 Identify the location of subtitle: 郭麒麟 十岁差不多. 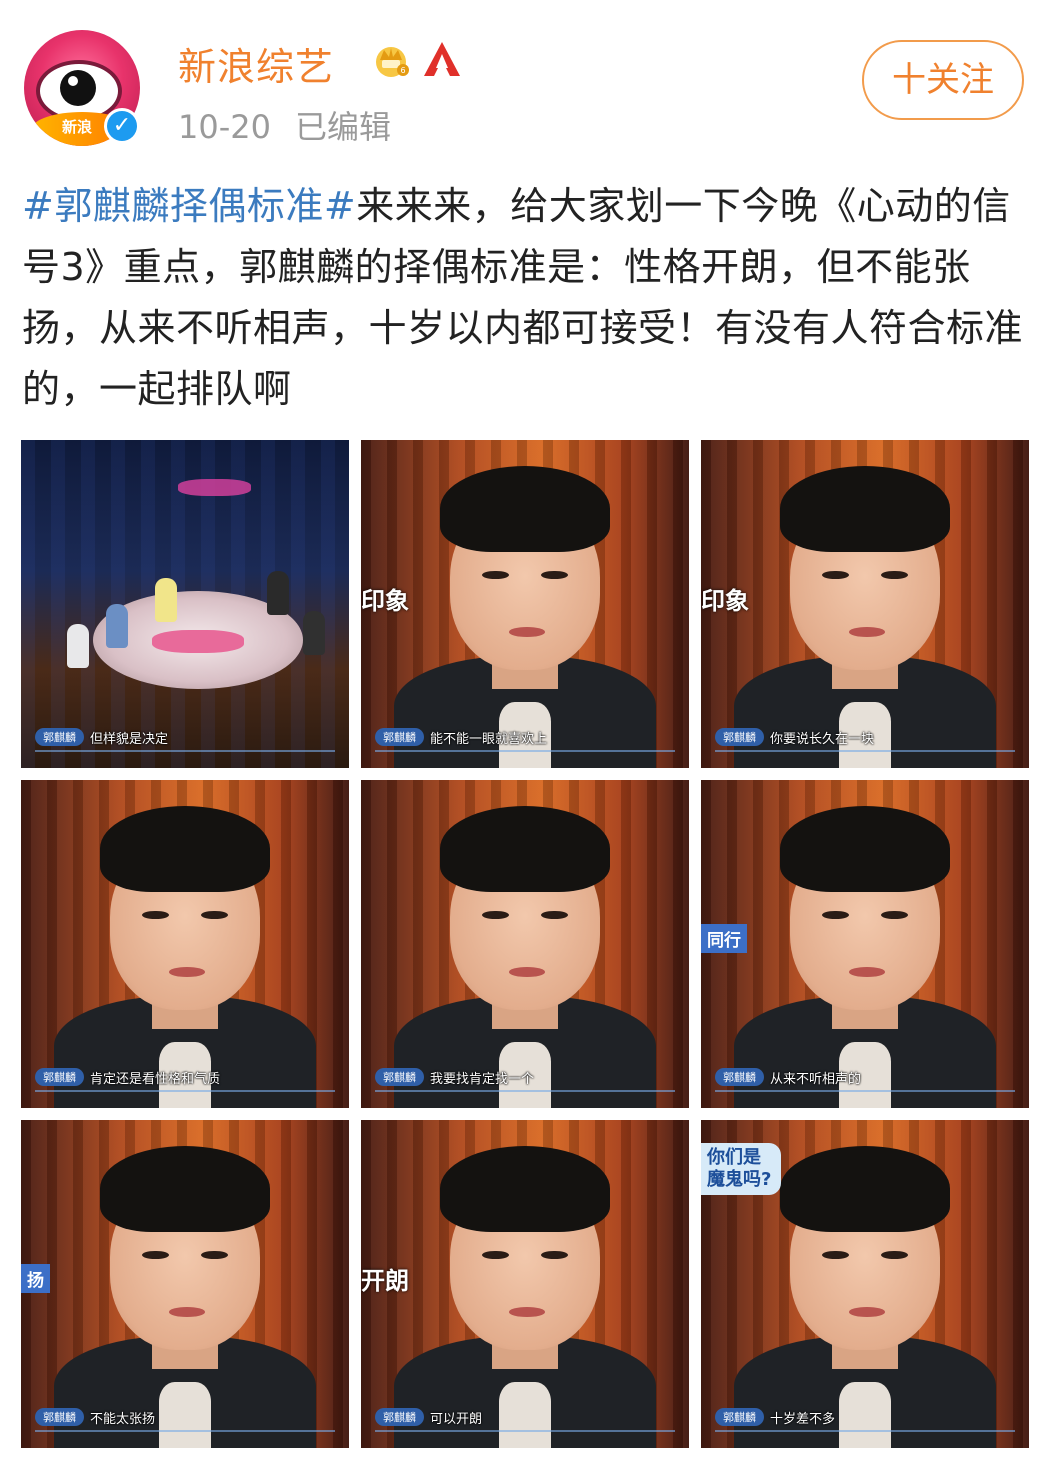
(775, 1417).